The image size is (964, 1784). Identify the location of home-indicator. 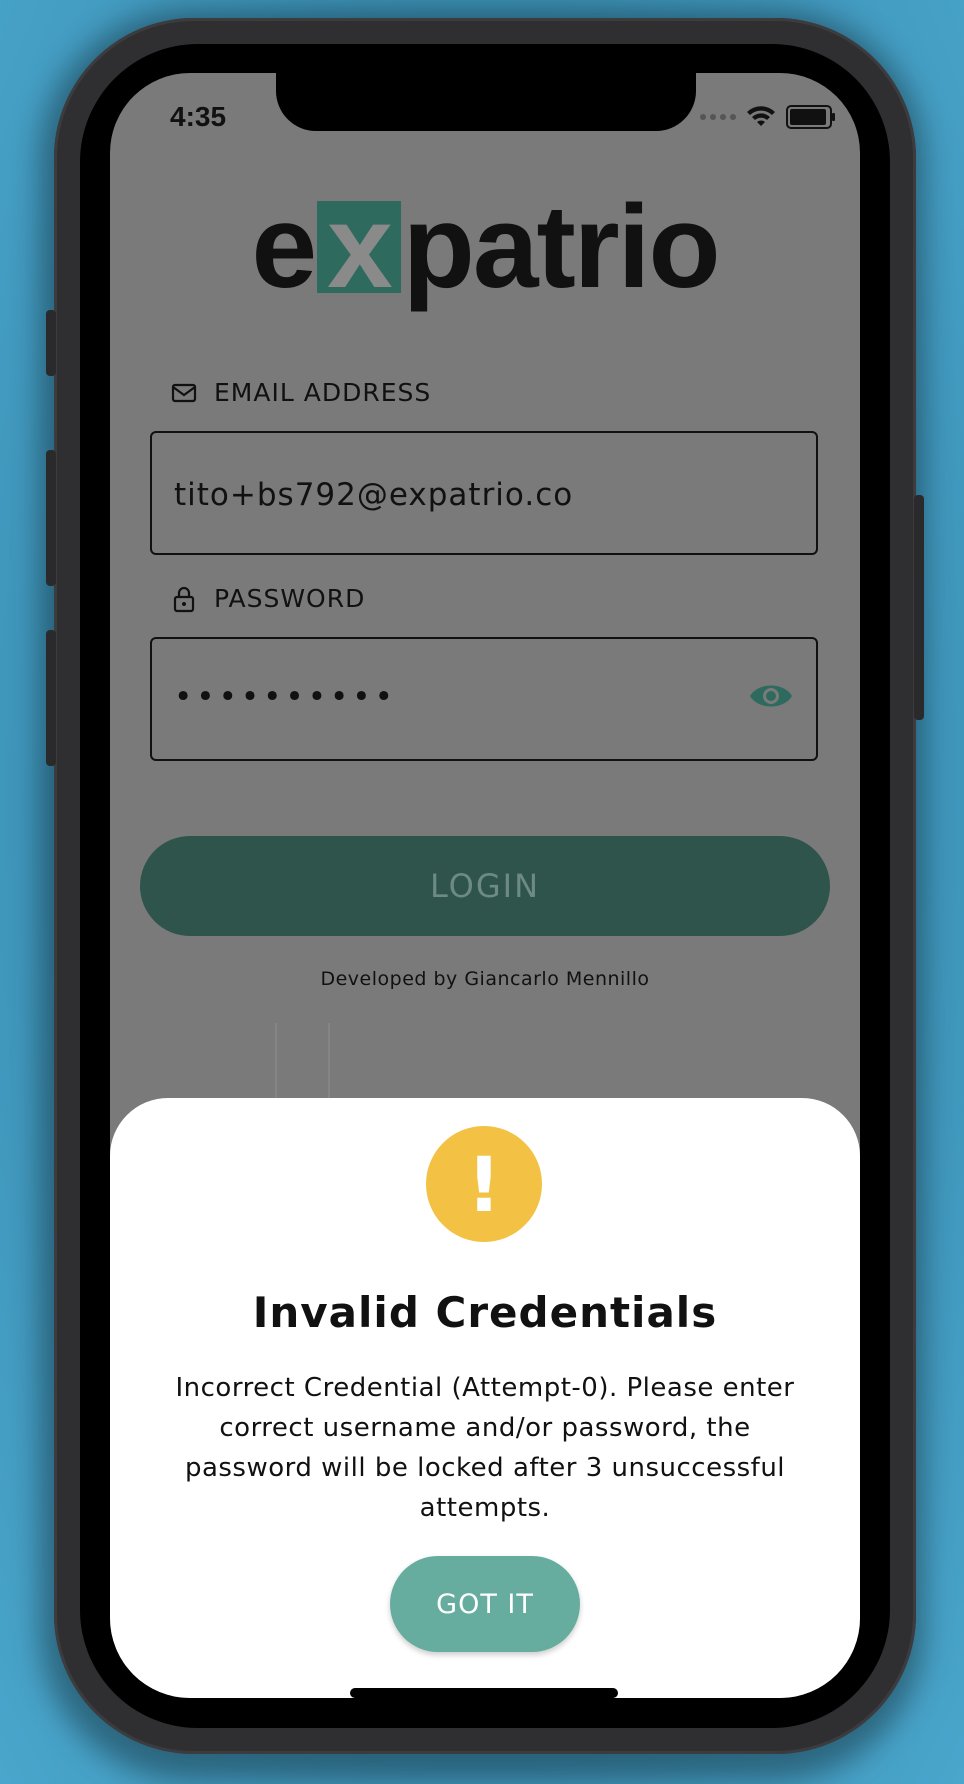
(484, 1693).